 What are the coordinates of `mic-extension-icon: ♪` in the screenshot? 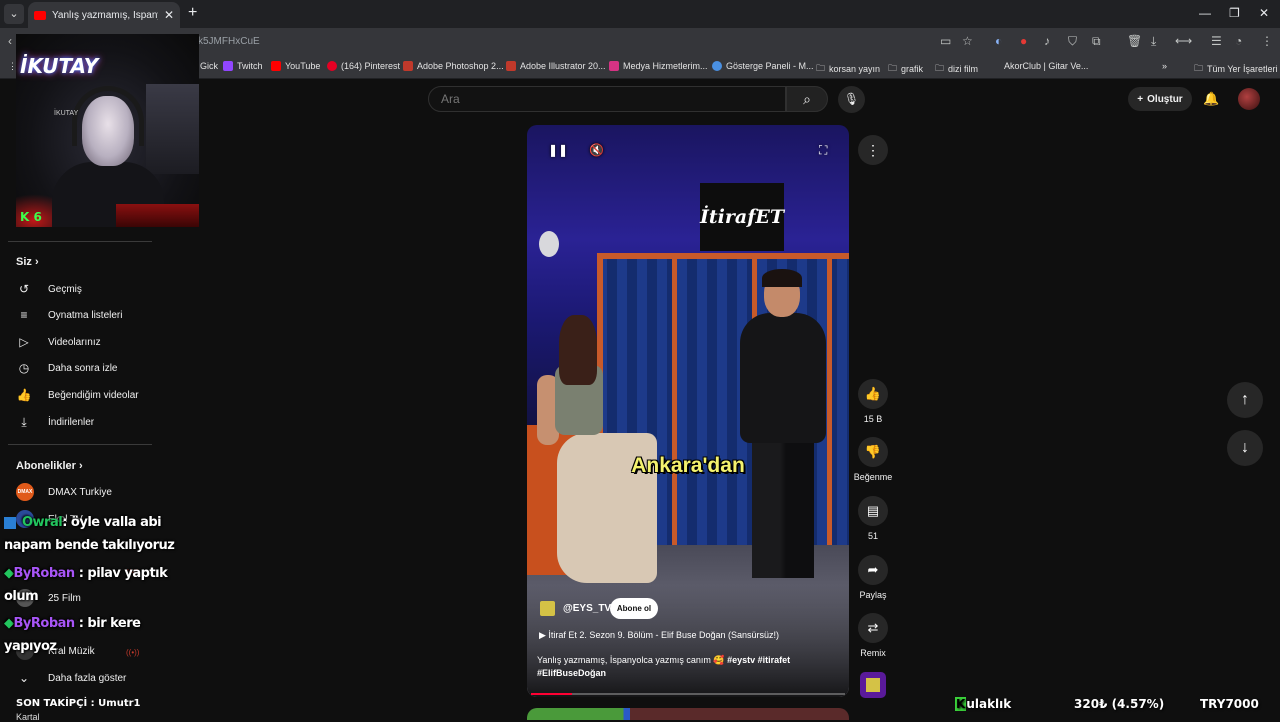 It's located at (1047, 41).